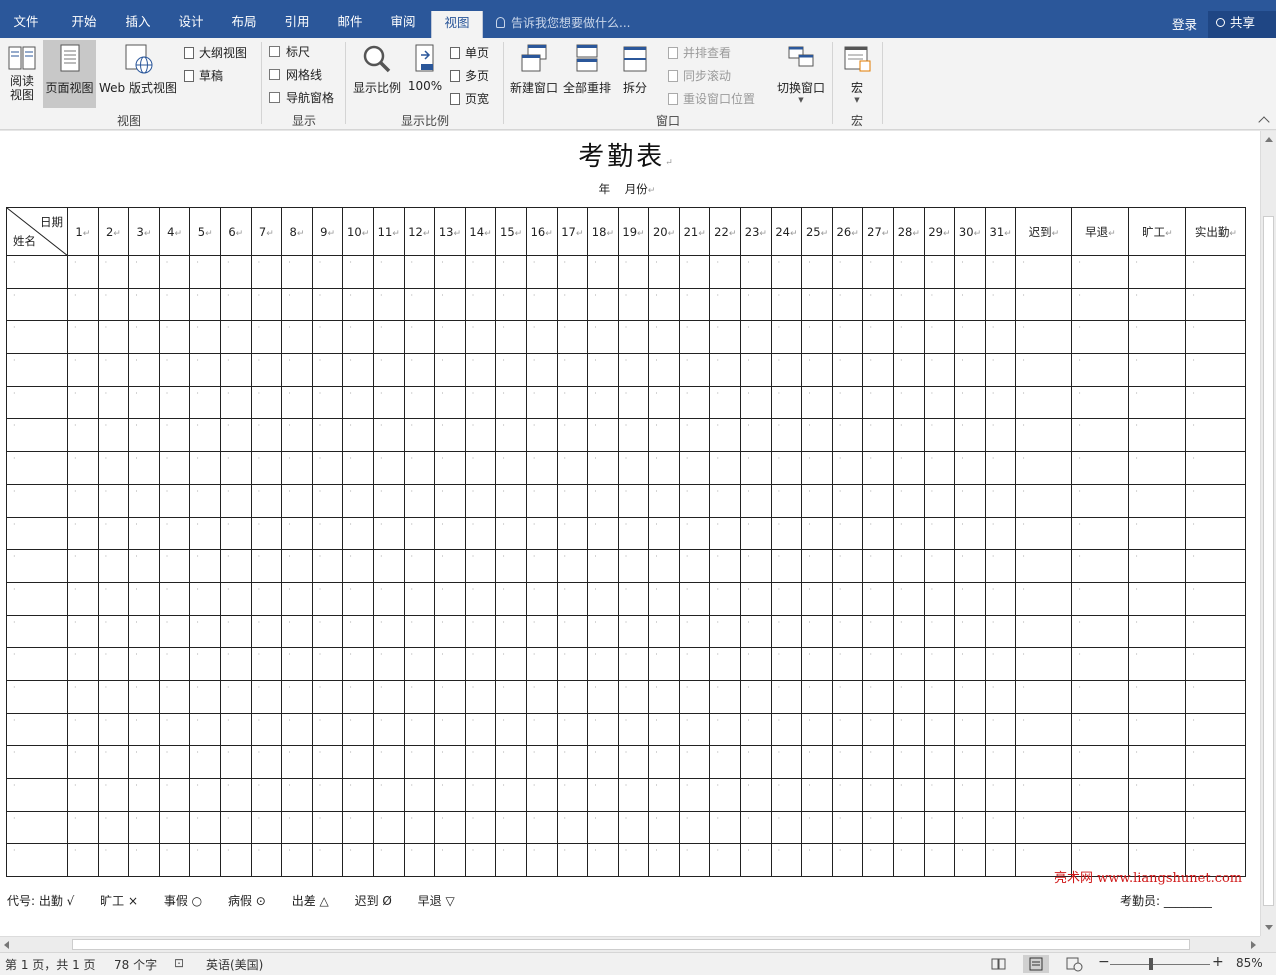 The image size is (1276, 975). I want to click on zoom-in-button: +, so click(1218, 962).